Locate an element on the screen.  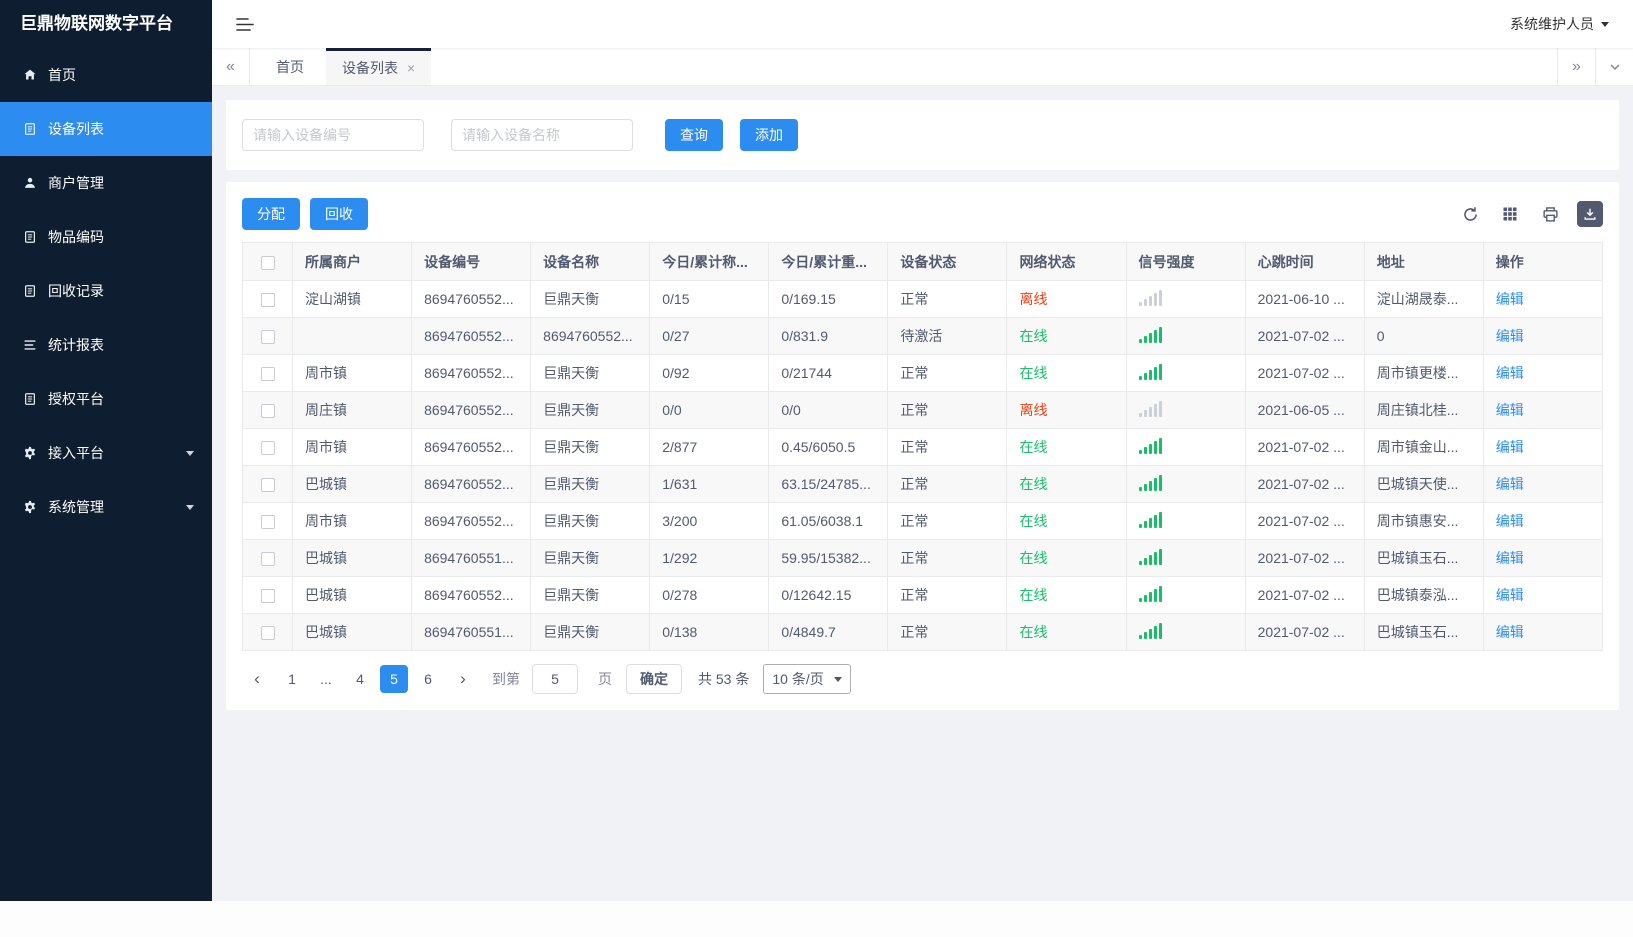
device-no-input is located at coordinates (333, 135).